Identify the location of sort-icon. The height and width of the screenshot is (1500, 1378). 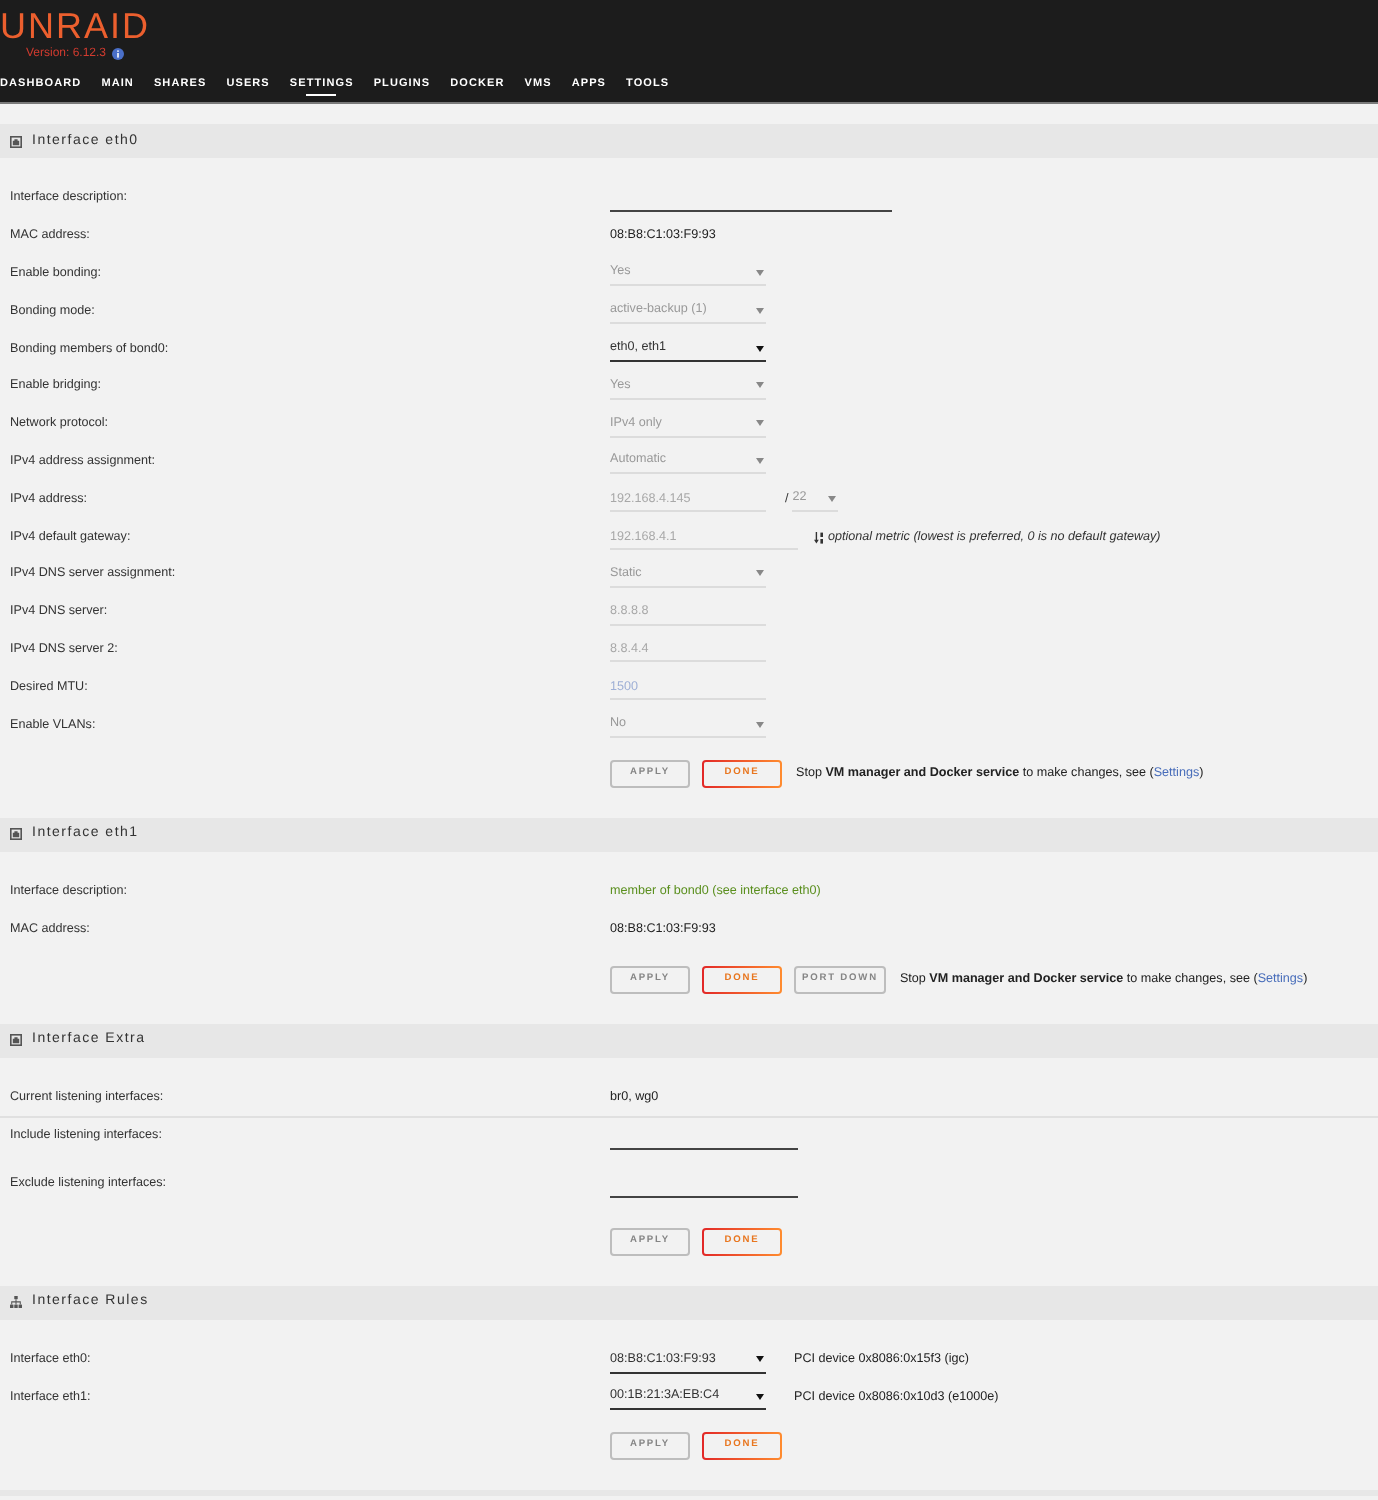
(819, 537).